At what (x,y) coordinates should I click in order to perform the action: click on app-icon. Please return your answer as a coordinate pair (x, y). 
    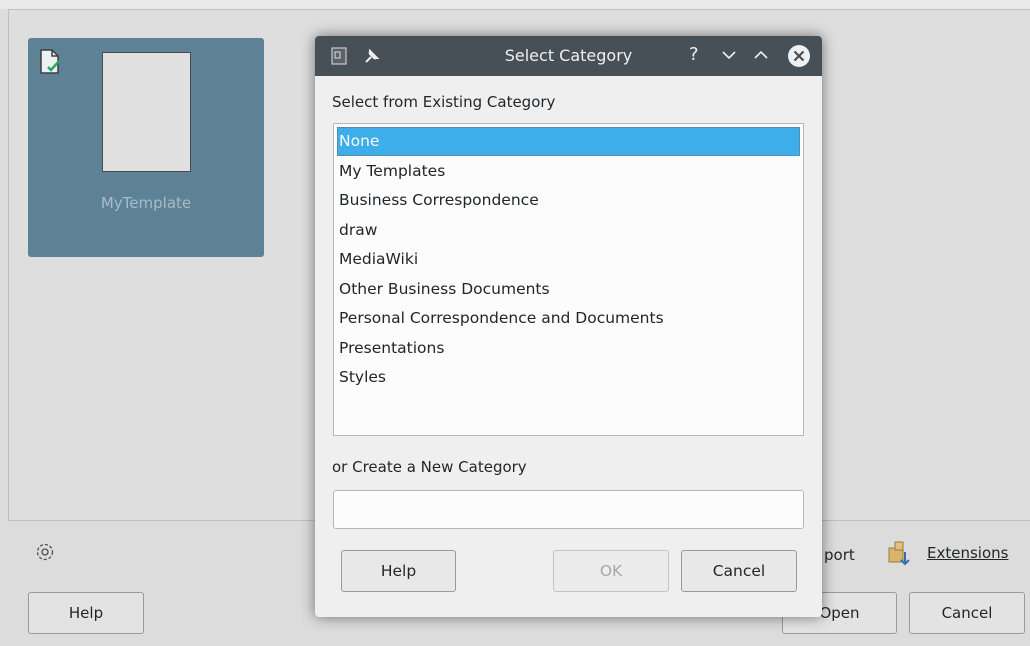
    Looking at the image, I should click on (339, 56).